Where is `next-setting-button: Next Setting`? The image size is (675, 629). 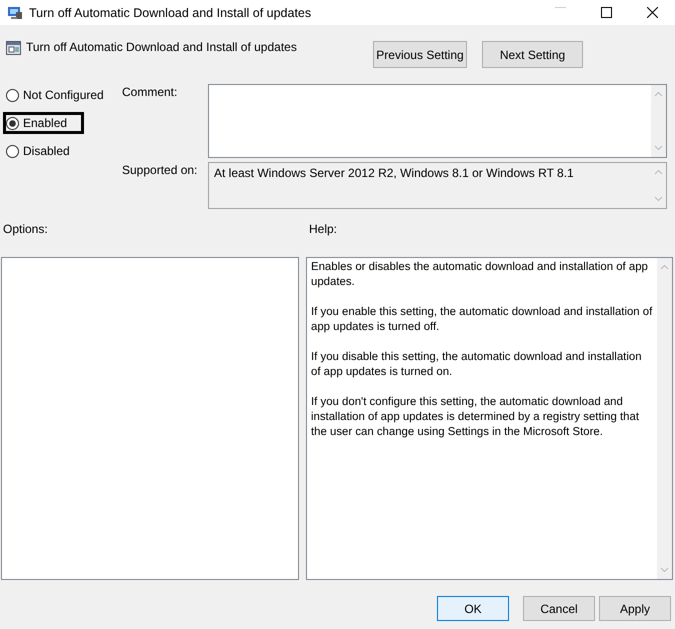
next-setting-button: Next Setting is located at coordinates (532, 54).